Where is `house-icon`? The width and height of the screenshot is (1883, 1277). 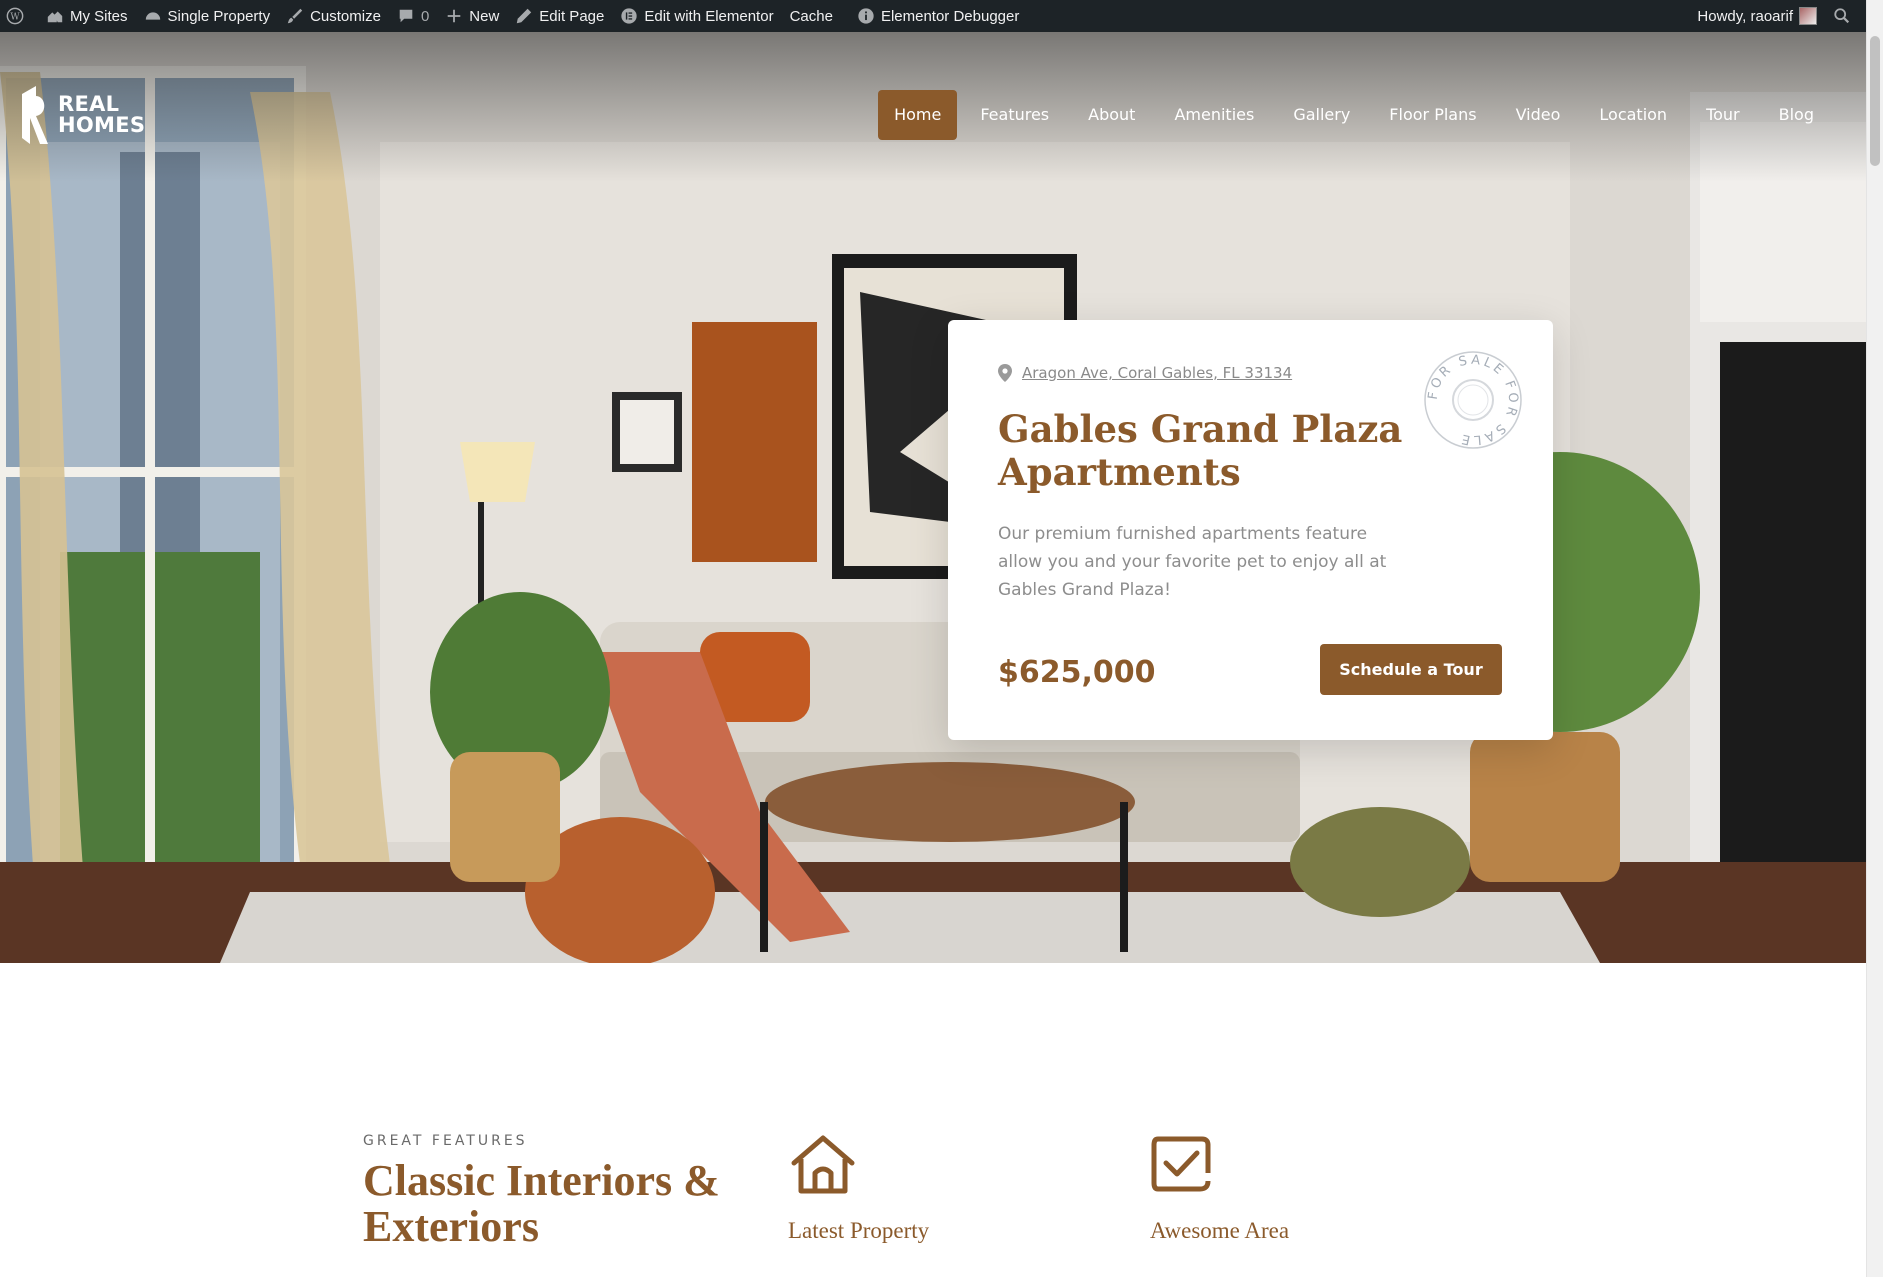
house-icon is located at coordinates (823, 1164).